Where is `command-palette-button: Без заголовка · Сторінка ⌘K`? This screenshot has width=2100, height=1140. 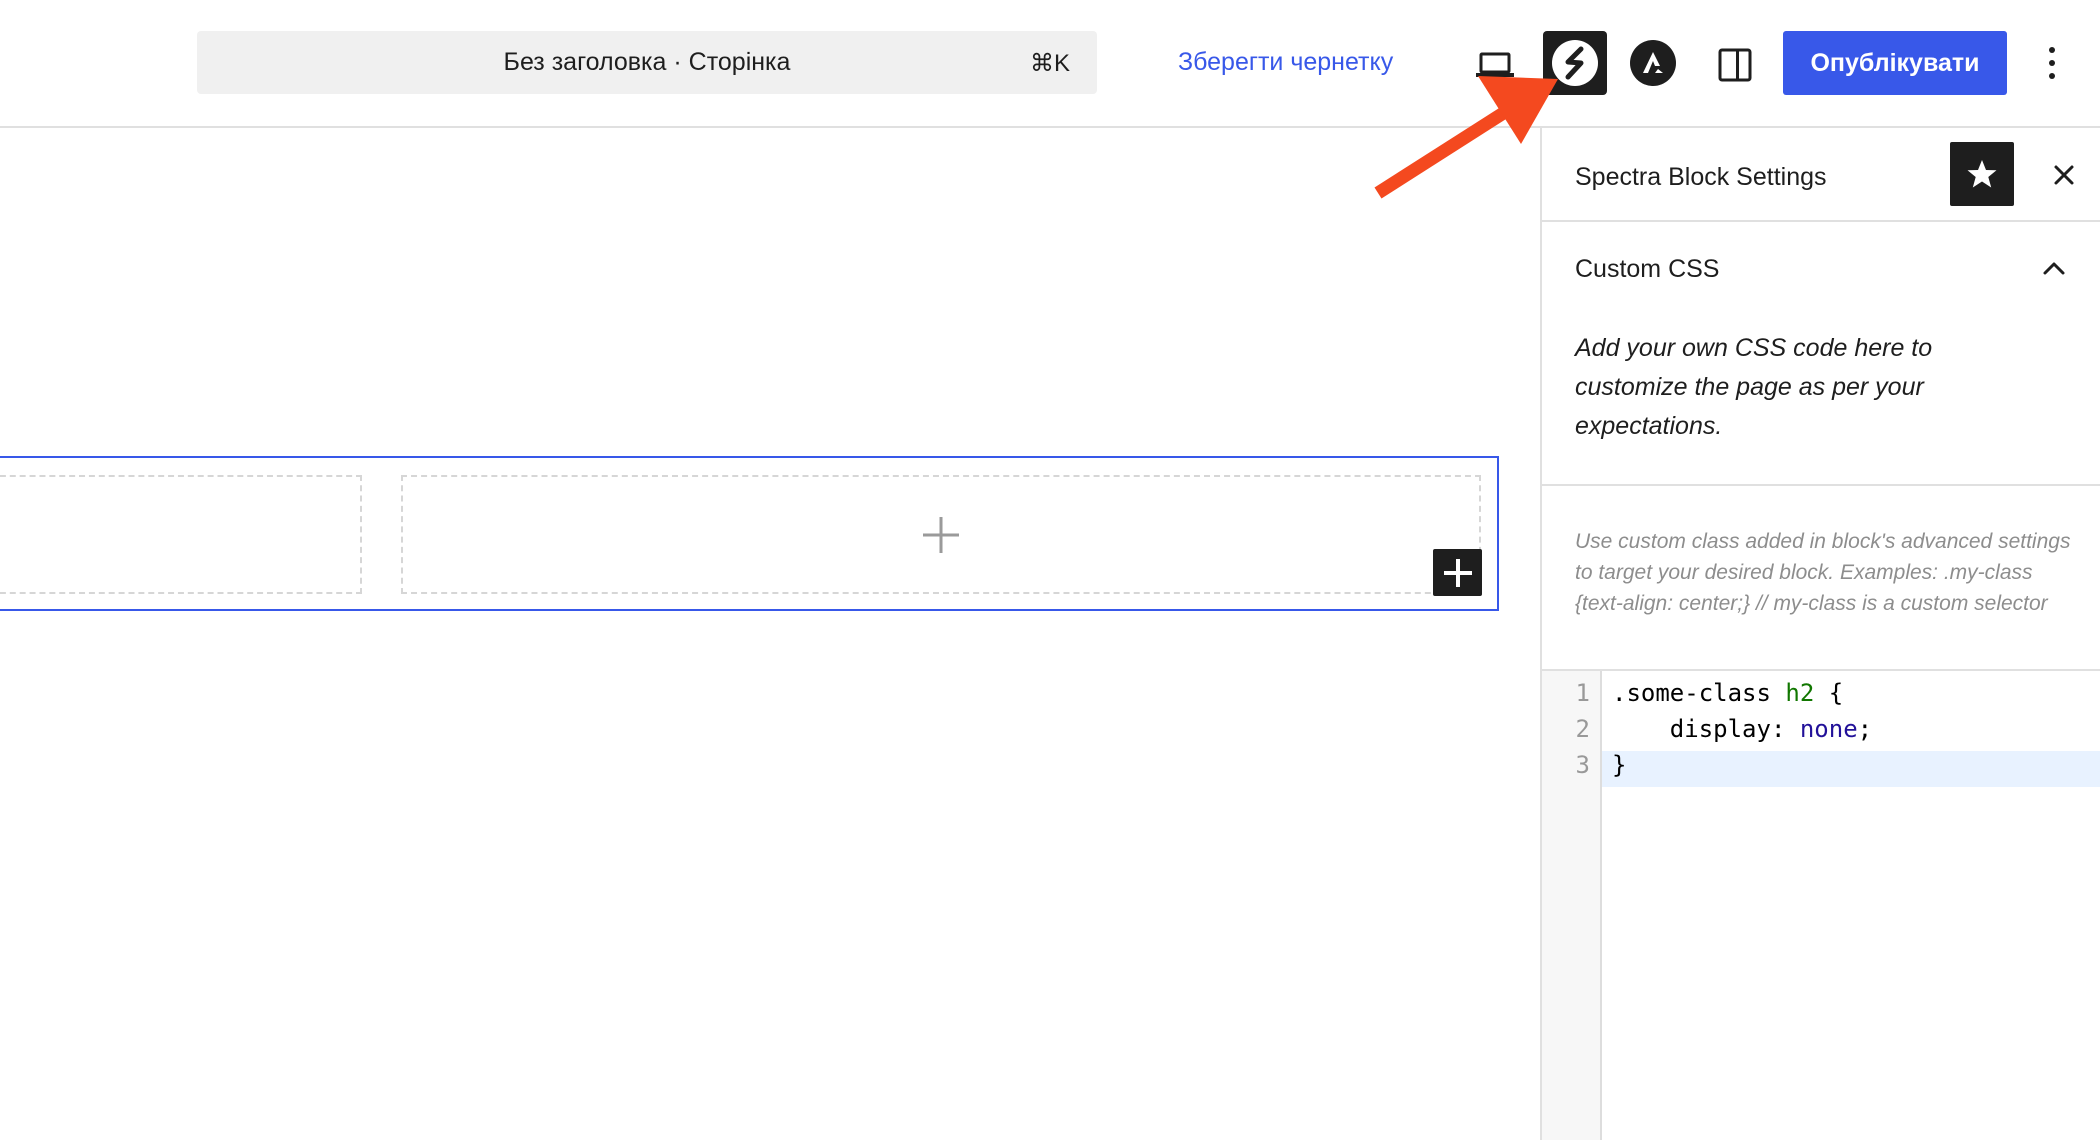
command-palette-button: Без заголовка · Сторінка ⌘K is located at coordinates (647, 62).